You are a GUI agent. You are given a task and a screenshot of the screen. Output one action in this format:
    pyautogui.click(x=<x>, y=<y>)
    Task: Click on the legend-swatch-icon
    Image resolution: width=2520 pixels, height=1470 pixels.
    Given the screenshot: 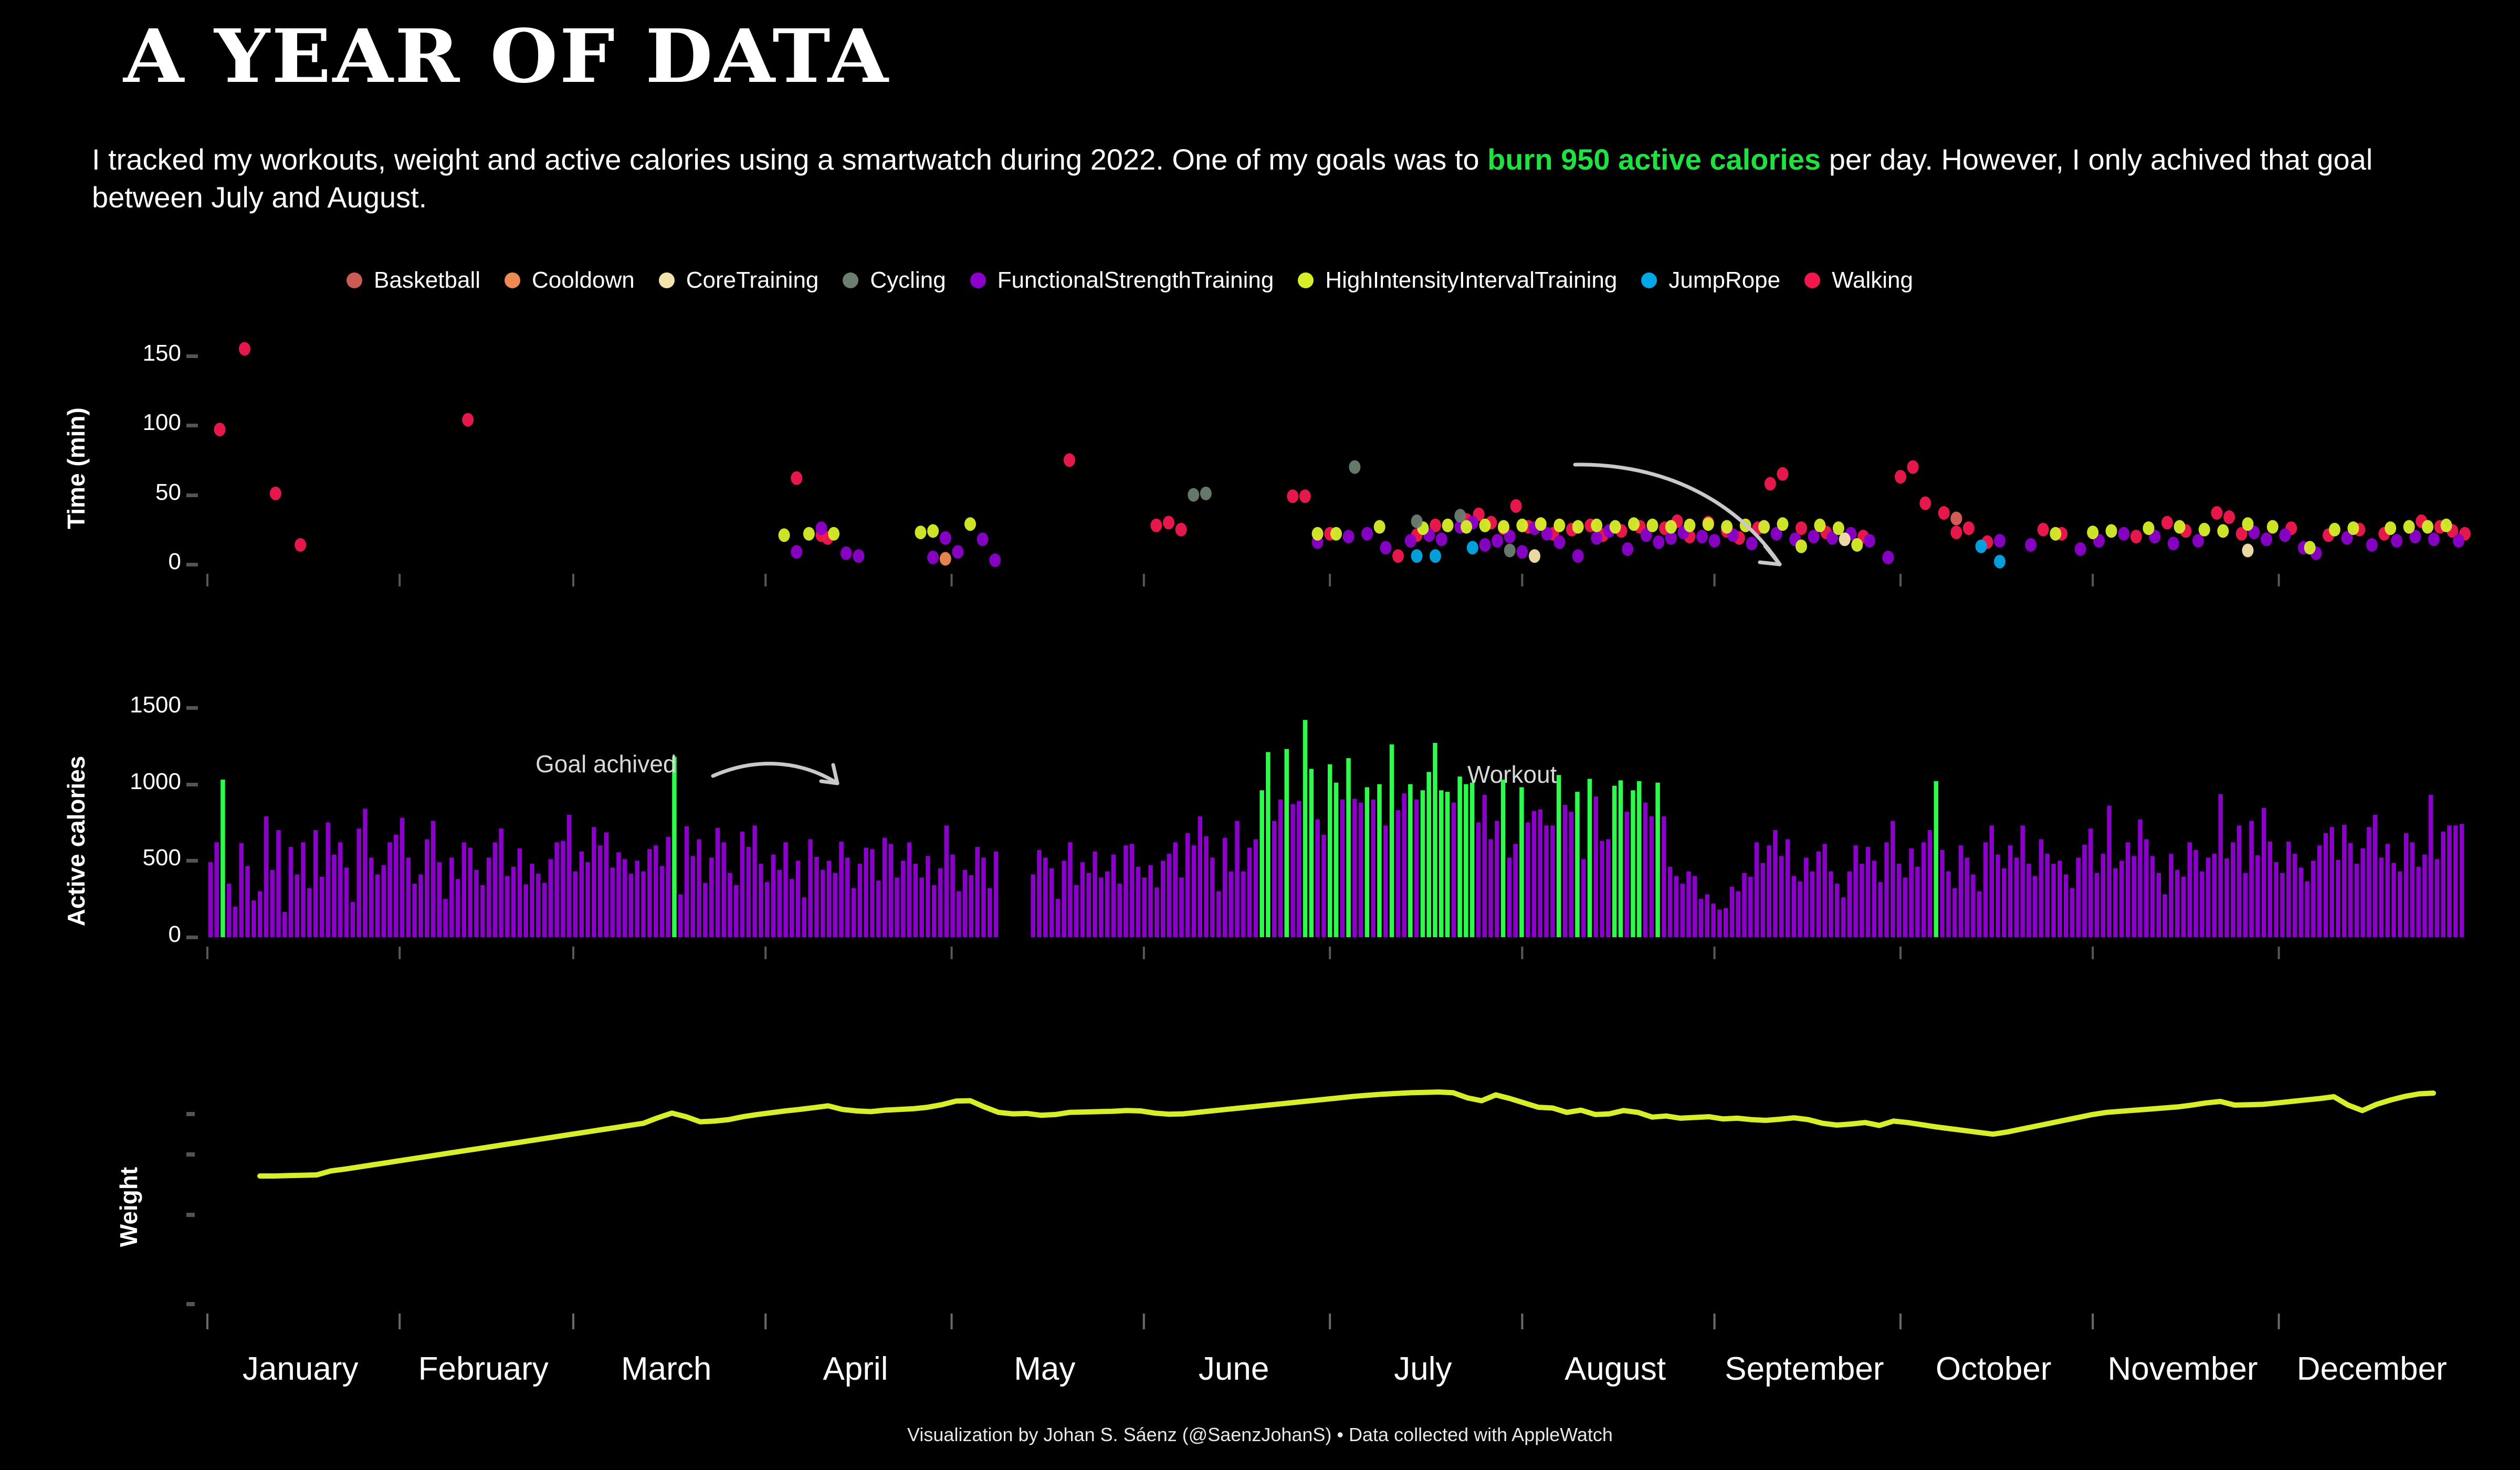 What is the action you would take?
    pyautogui.click(x=354, y=280)
    